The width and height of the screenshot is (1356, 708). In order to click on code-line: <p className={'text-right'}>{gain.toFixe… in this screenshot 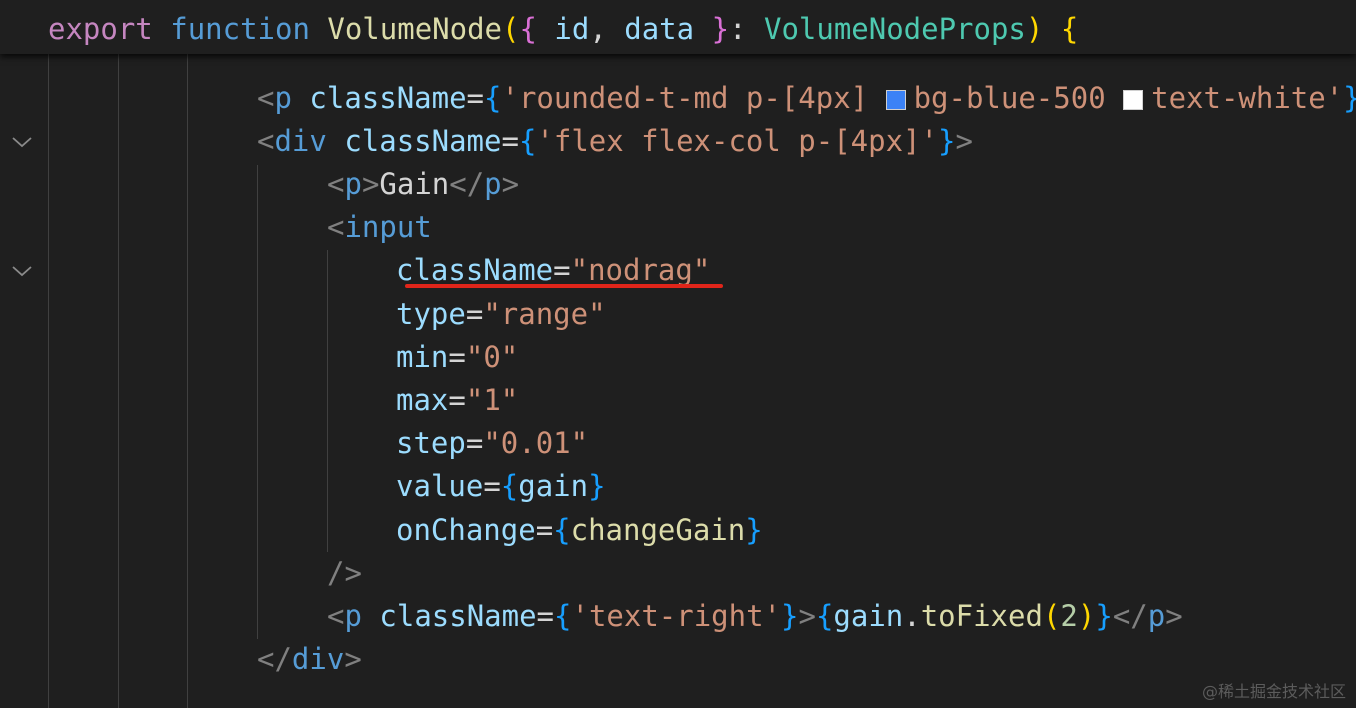, I will do `click(755, 616)`.